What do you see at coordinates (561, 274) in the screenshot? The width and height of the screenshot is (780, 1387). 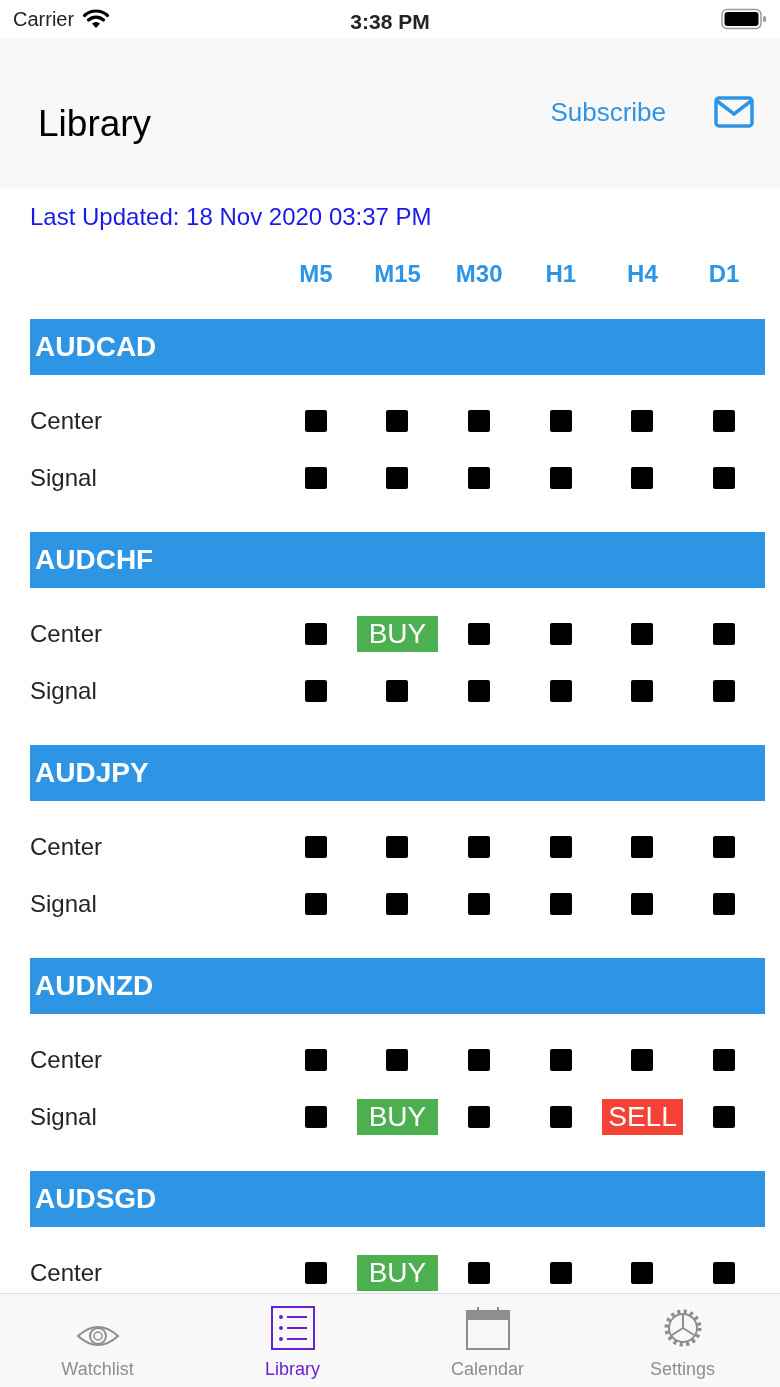 I see `timeframe-header: H1` at bounding box center [561, 274].